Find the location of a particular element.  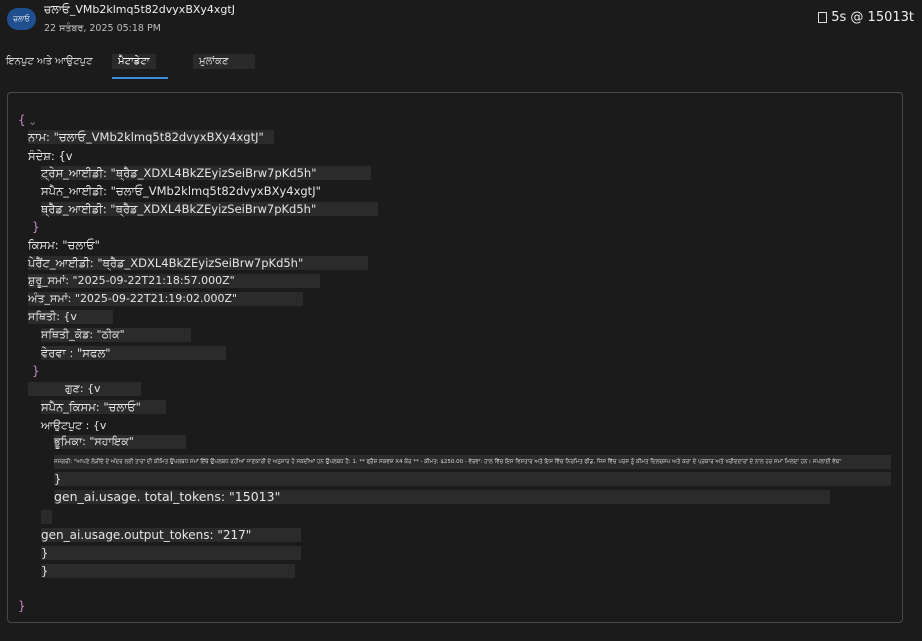

tab-input-output: ਇਨਪੁਟ ਅਤੇ ਆਉਟਪੁਟ is located at coordinates (49, 61).